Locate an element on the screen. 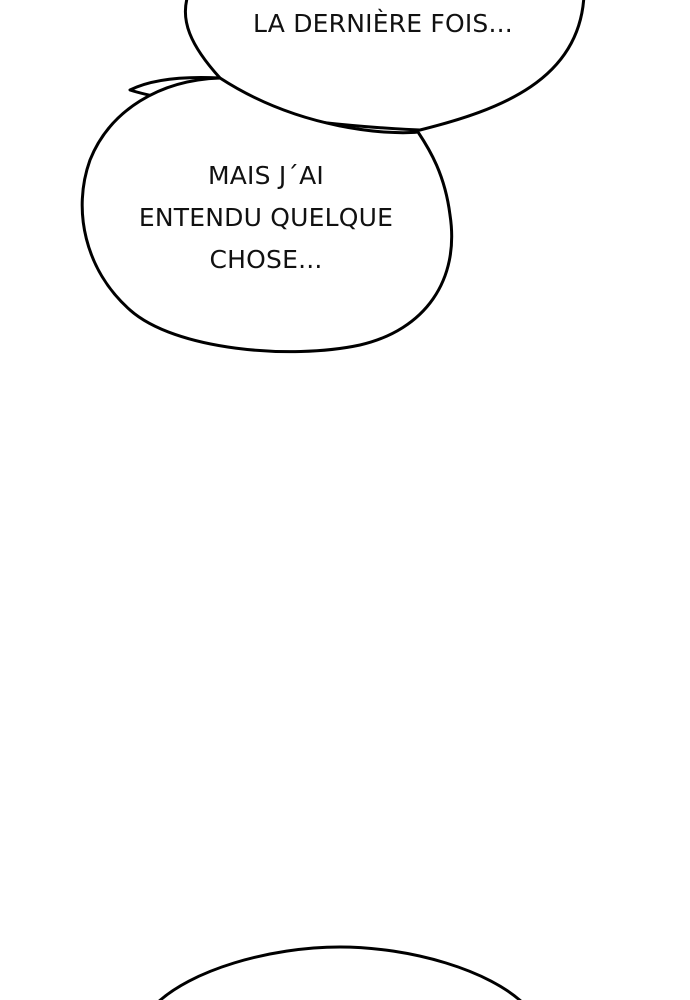  speech-bubble-middle-line-1: MAIS J´AI is located at coordinates (266, 175).